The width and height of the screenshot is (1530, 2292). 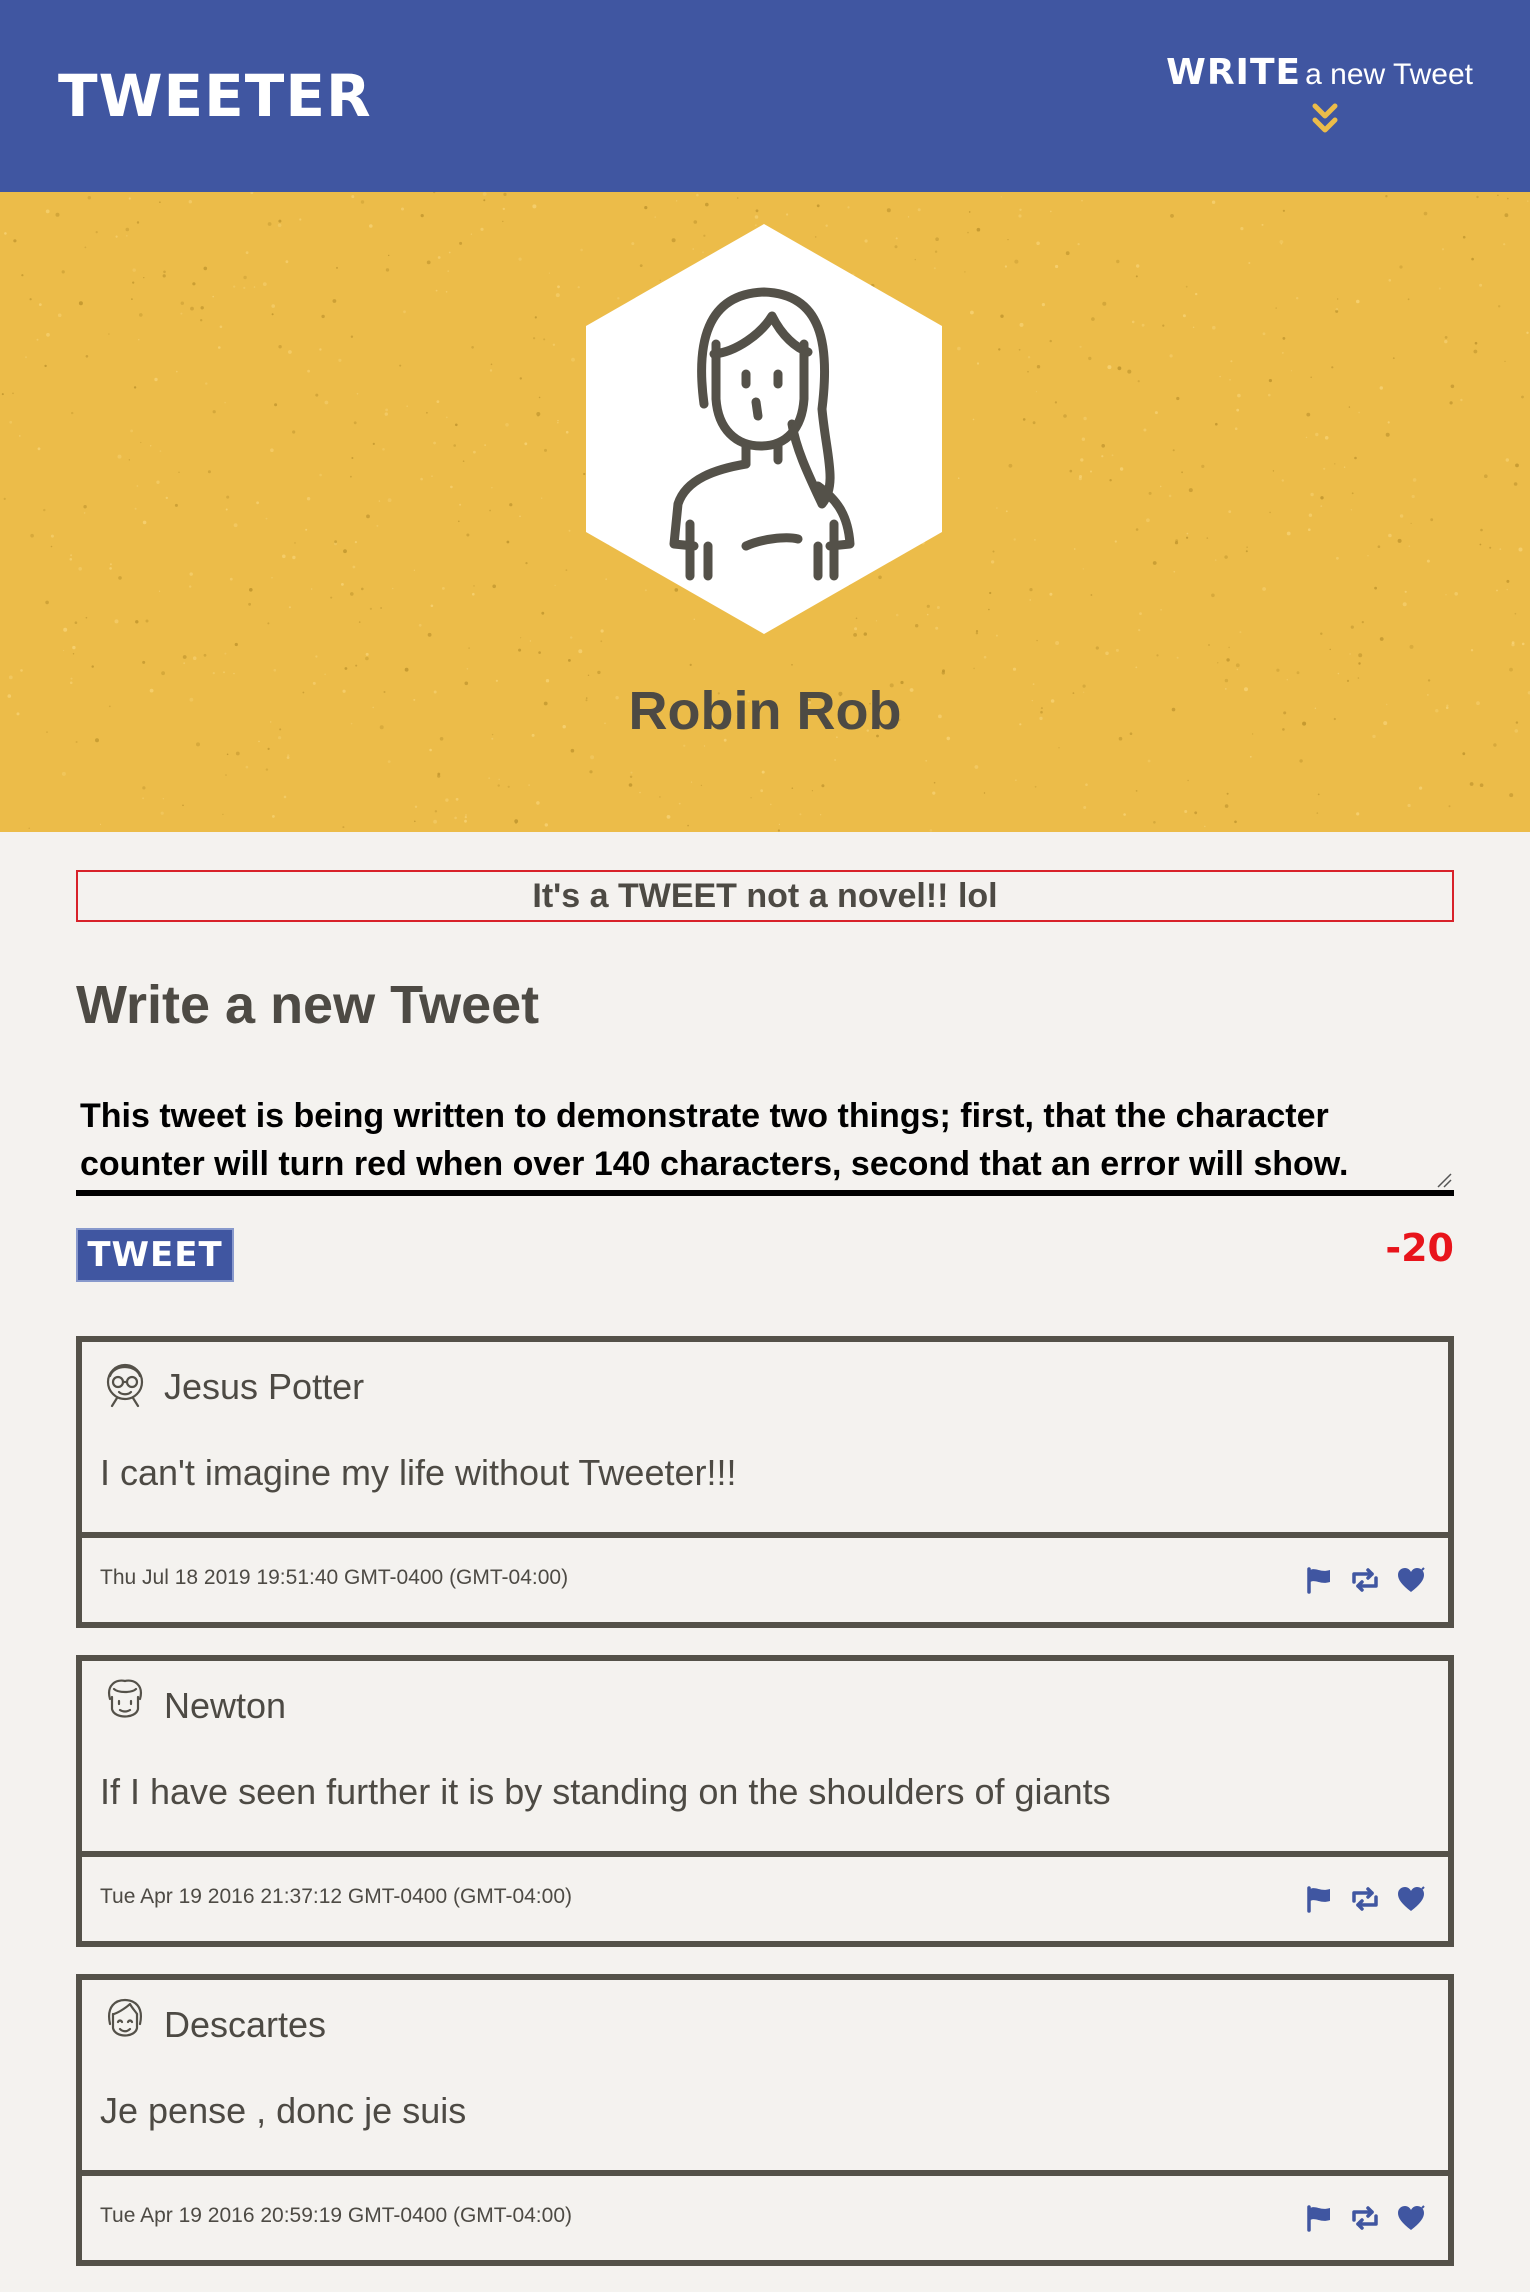 What do you see at coordinates (264, 1386) in the screenshot?
I see `tweet-author: Jesus Potter` at bounding box center [264, 1386].